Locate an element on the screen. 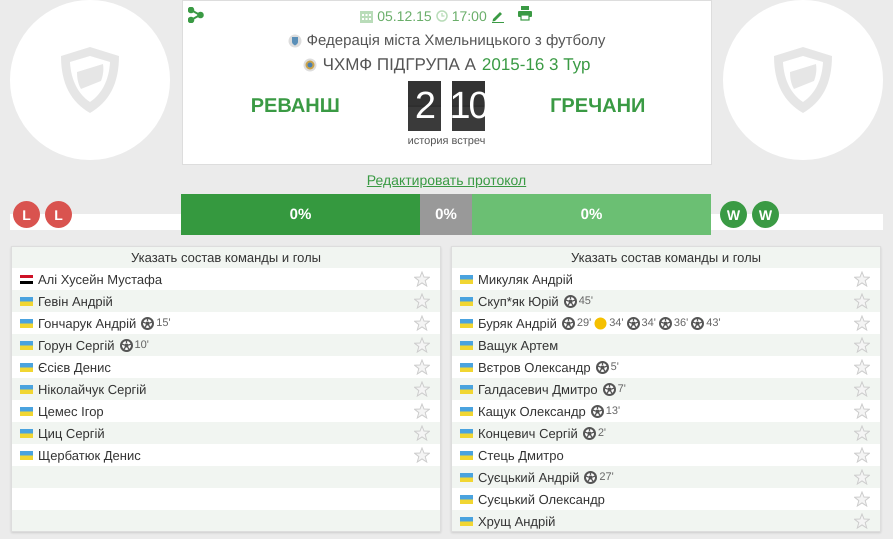  event-minute: 15' is located at coordinates (163, 323).